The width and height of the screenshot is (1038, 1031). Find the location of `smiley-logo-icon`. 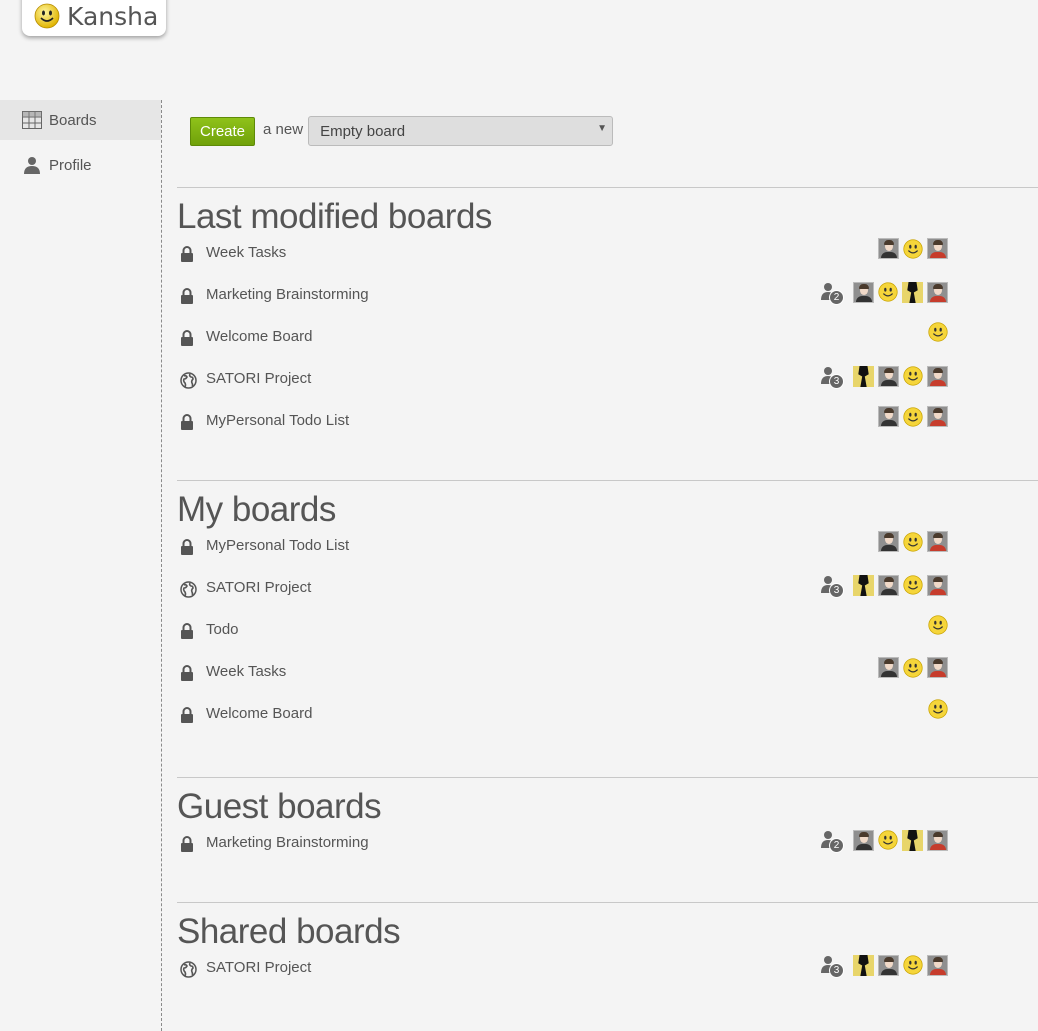

smiley-logo-icon is located at coordinates (47, 16).